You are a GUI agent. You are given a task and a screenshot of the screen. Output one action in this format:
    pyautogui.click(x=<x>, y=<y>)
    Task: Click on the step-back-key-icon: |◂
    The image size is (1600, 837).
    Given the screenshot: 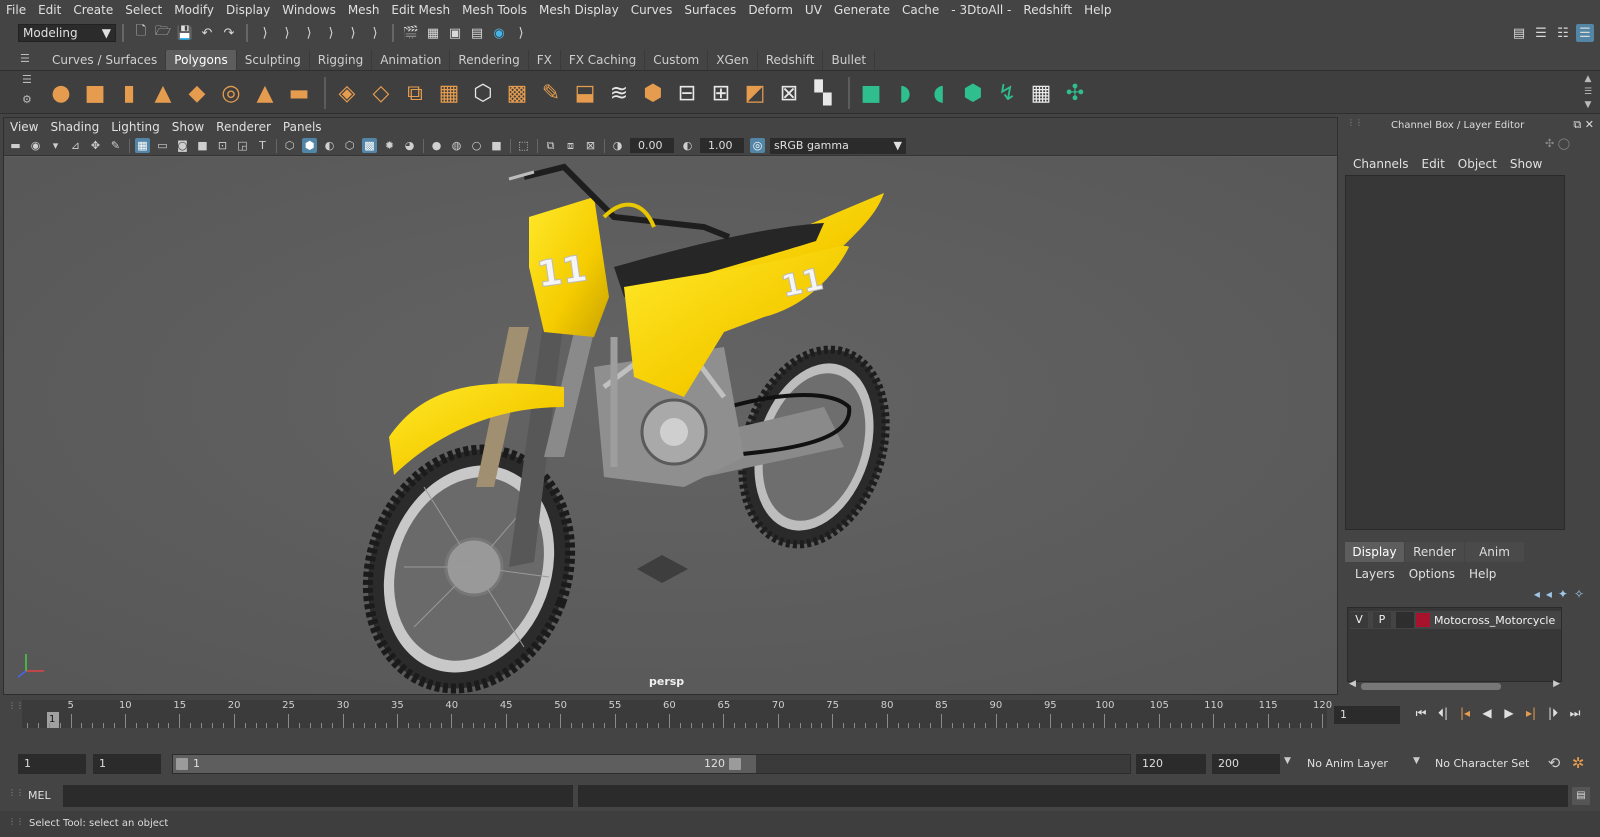 What is the action you would take?
    pyautogui.click(x=1465, y=715)
    